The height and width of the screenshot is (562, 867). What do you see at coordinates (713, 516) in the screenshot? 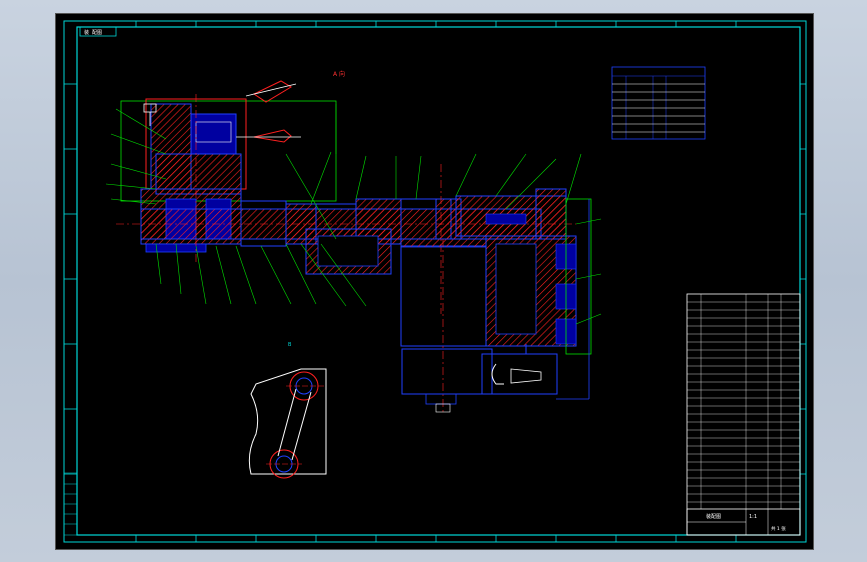
I see `title-block-name: 装配图` at bounding box center [713, 516].